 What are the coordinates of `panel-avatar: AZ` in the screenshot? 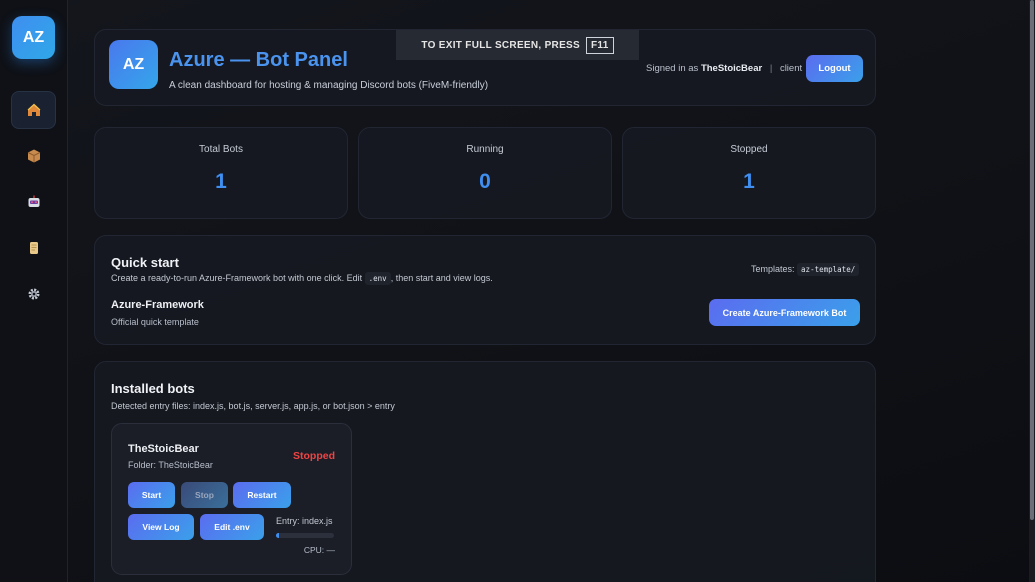 It's located at (133, 64).